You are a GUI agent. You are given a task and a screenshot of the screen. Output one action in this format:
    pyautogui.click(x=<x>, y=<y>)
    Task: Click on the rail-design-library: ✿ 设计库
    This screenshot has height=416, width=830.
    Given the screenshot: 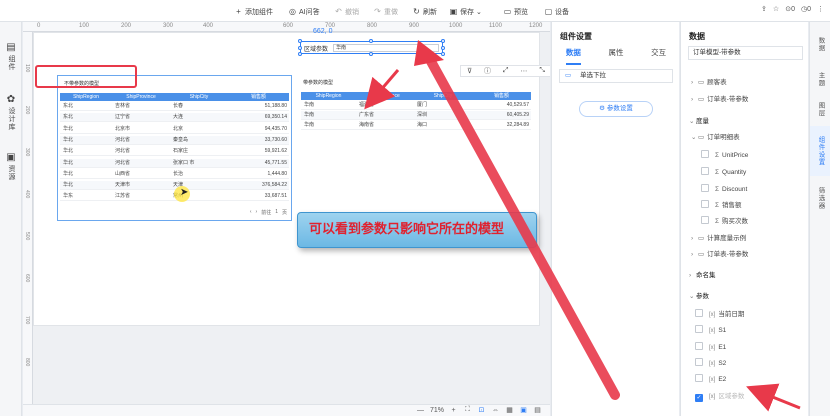 What is the action you would take?
    pyautogui.click(x=11, y=112)
    